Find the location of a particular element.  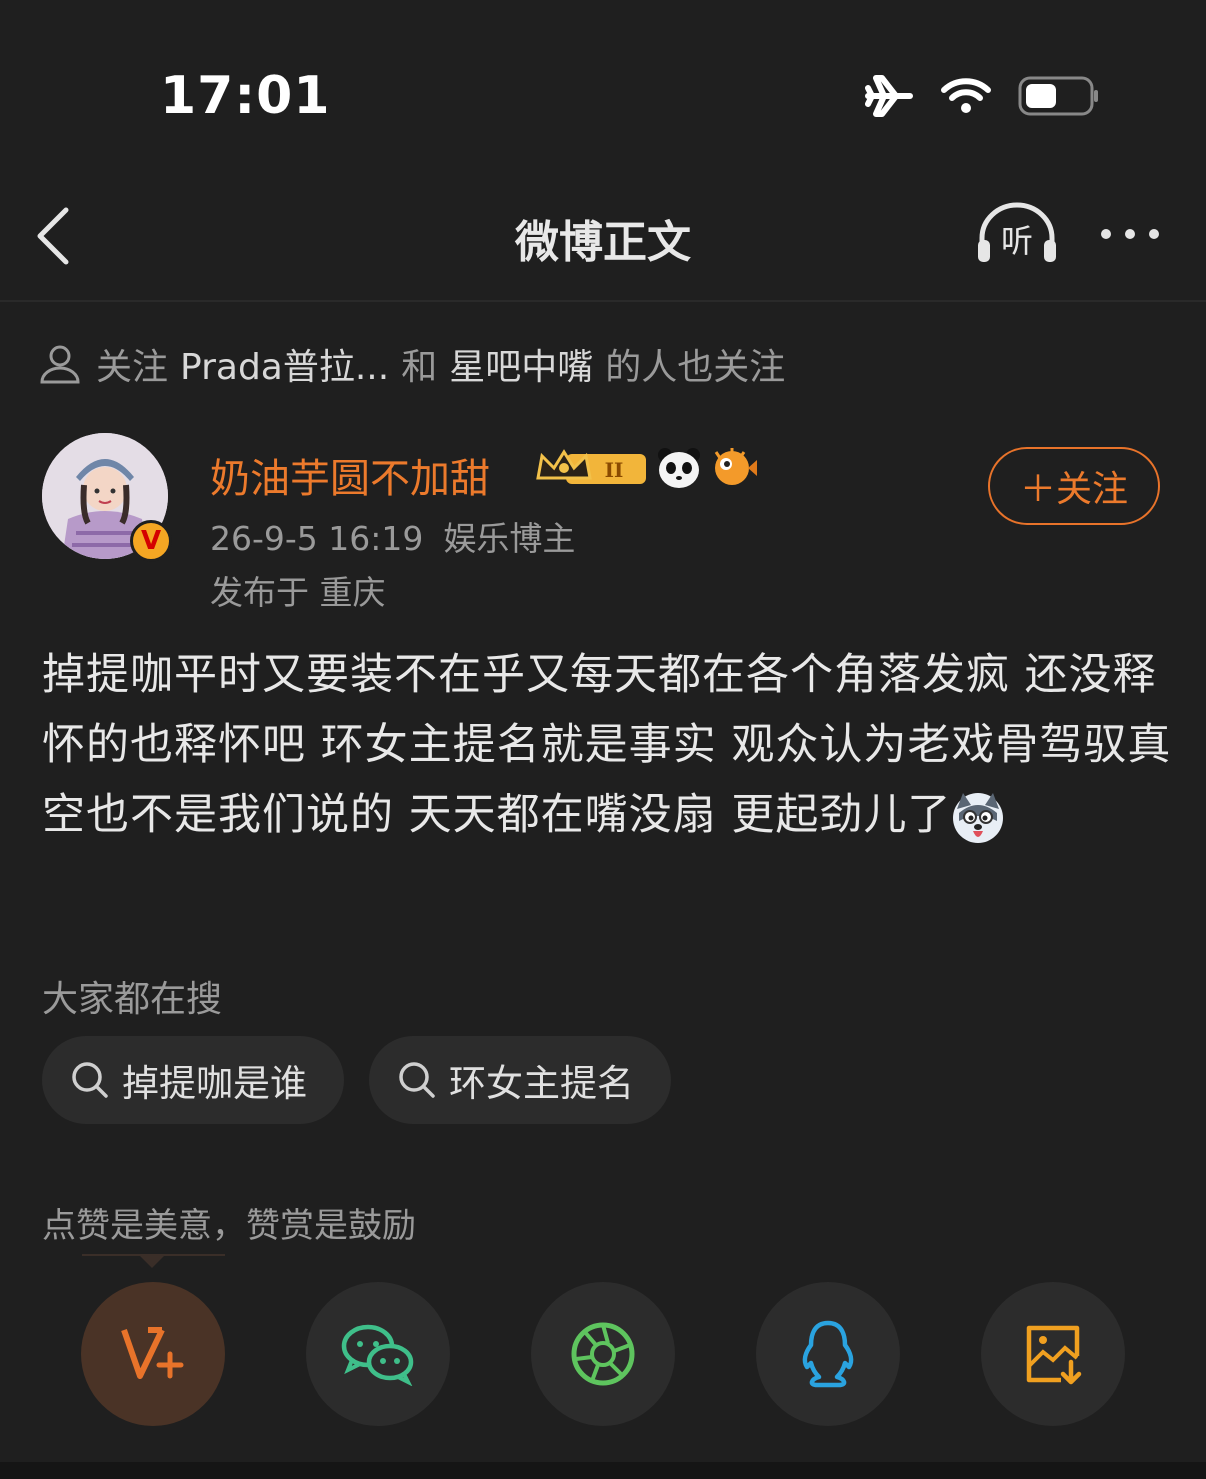

battery-icon is located at coordinates (1058, 96).